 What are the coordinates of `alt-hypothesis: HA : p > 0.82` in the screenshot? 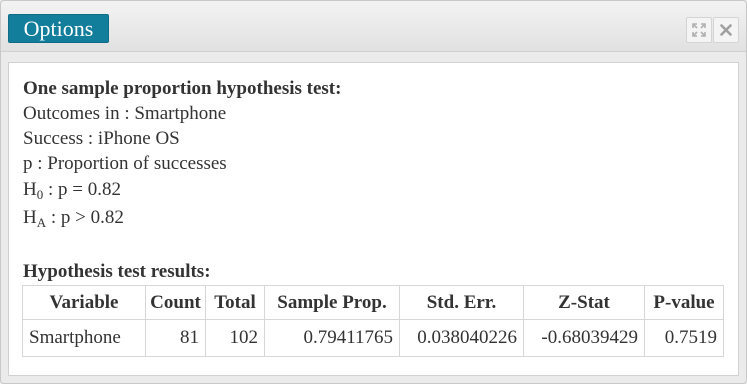 It's located at (73, 218).